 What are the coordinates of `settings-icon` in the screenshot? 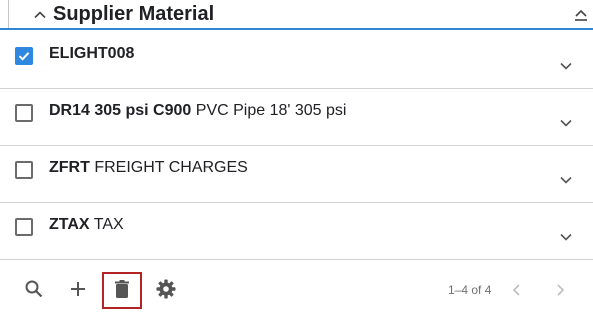 It's located at (166, 289).